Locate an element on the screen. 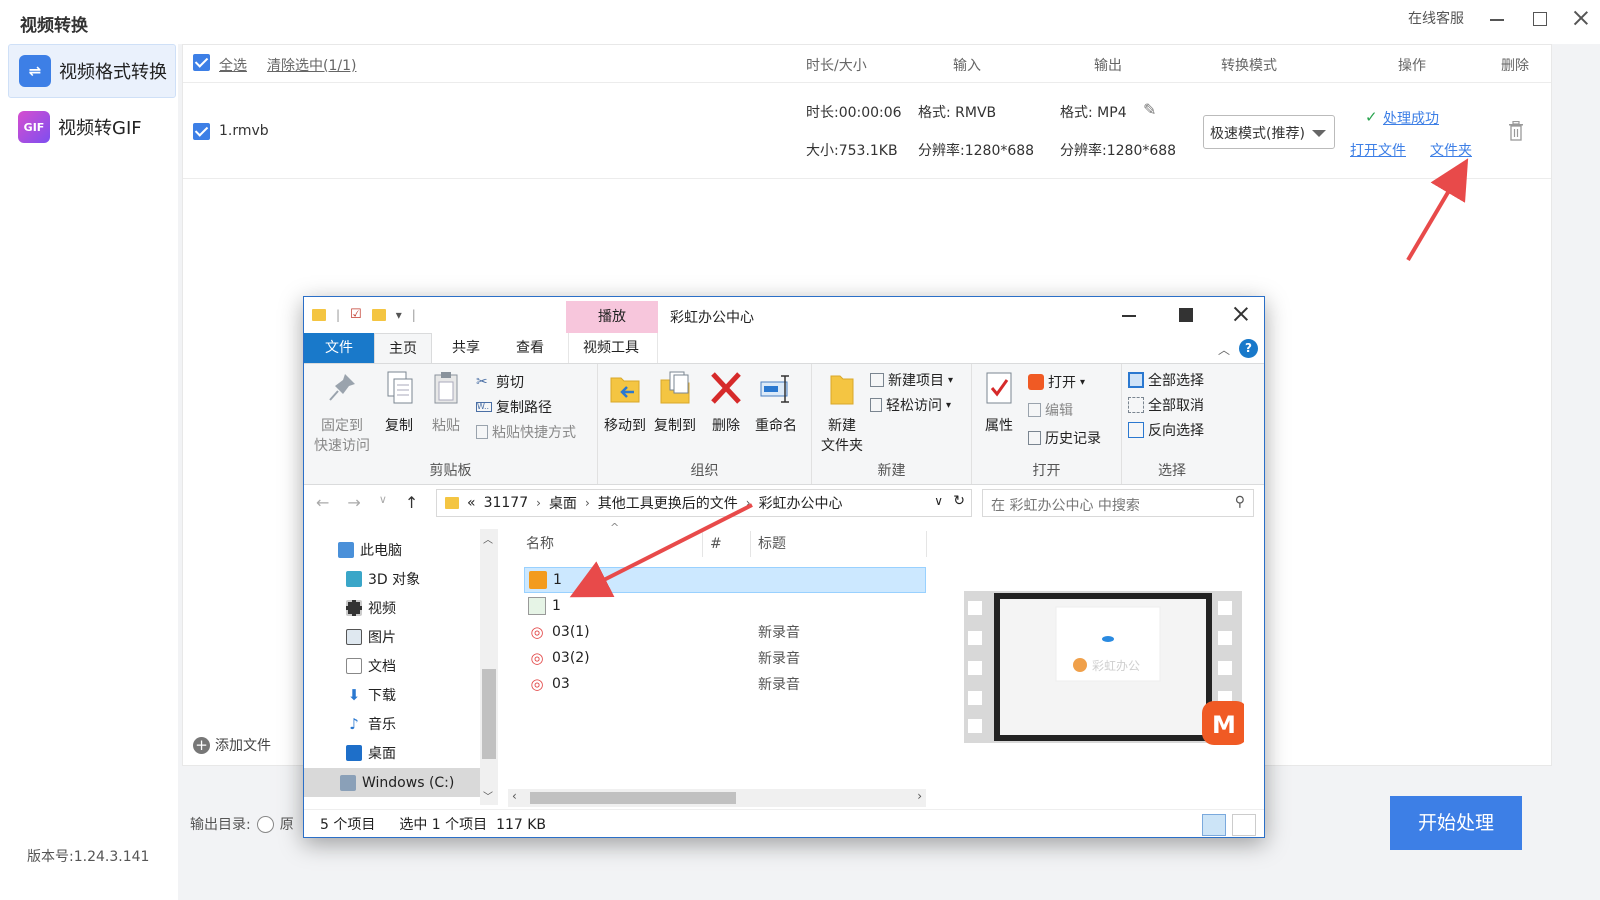 Image resolution: width=1600 pixels, height=900 pixels. sidebar-item-video-convert: ⇌ 视频格式转换 is located at coordinates (92, 71).